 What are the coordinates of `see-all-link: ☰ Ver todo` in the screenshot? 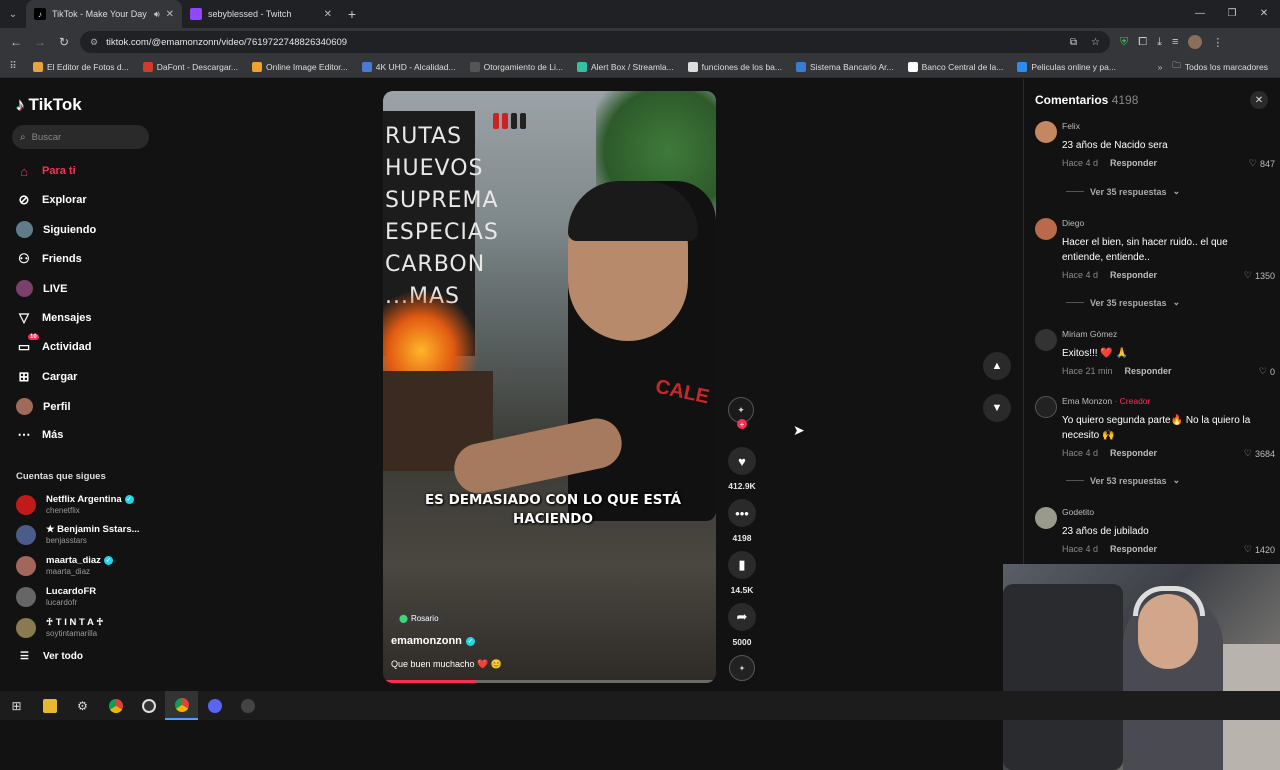 It's located at (51, 656).